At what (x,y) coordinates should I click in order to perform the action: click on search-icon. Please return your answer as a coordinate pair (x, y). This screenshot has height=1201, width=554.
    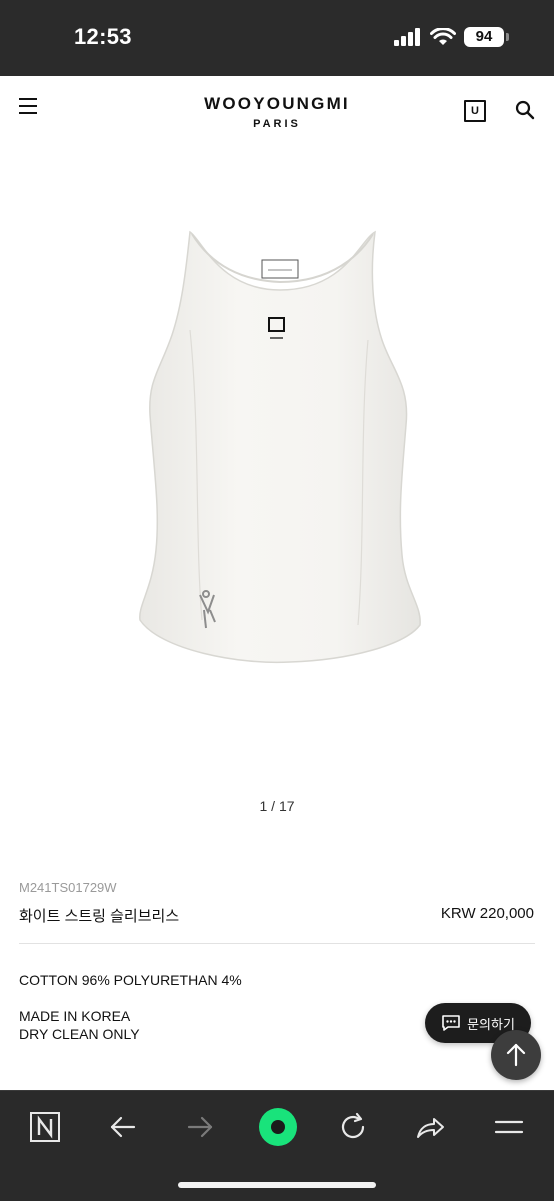
    Looking at the image, I should click on (525, 110).